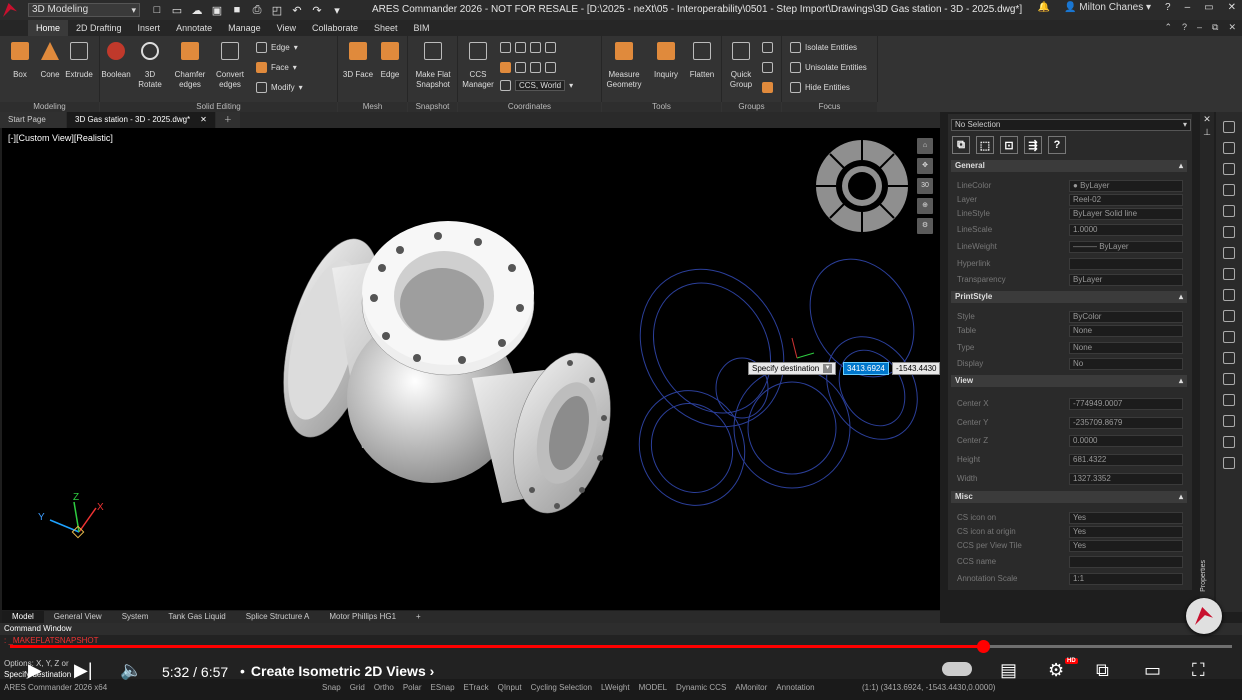 This screenshot has width=1242, height=700. I want to click on boolean-button: Boolean, so click(116, 61).